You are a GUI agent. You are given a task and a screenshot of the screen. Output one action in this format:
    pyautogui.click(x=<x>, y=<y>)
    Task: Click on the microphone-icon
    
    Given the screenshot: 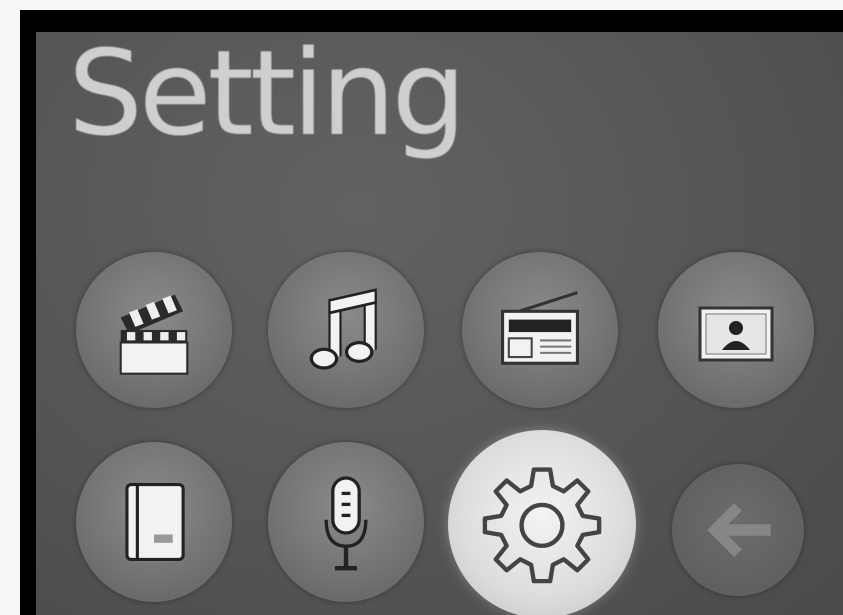 What is the action you would take?
    pyautogui.click(x=346, y=523)
    